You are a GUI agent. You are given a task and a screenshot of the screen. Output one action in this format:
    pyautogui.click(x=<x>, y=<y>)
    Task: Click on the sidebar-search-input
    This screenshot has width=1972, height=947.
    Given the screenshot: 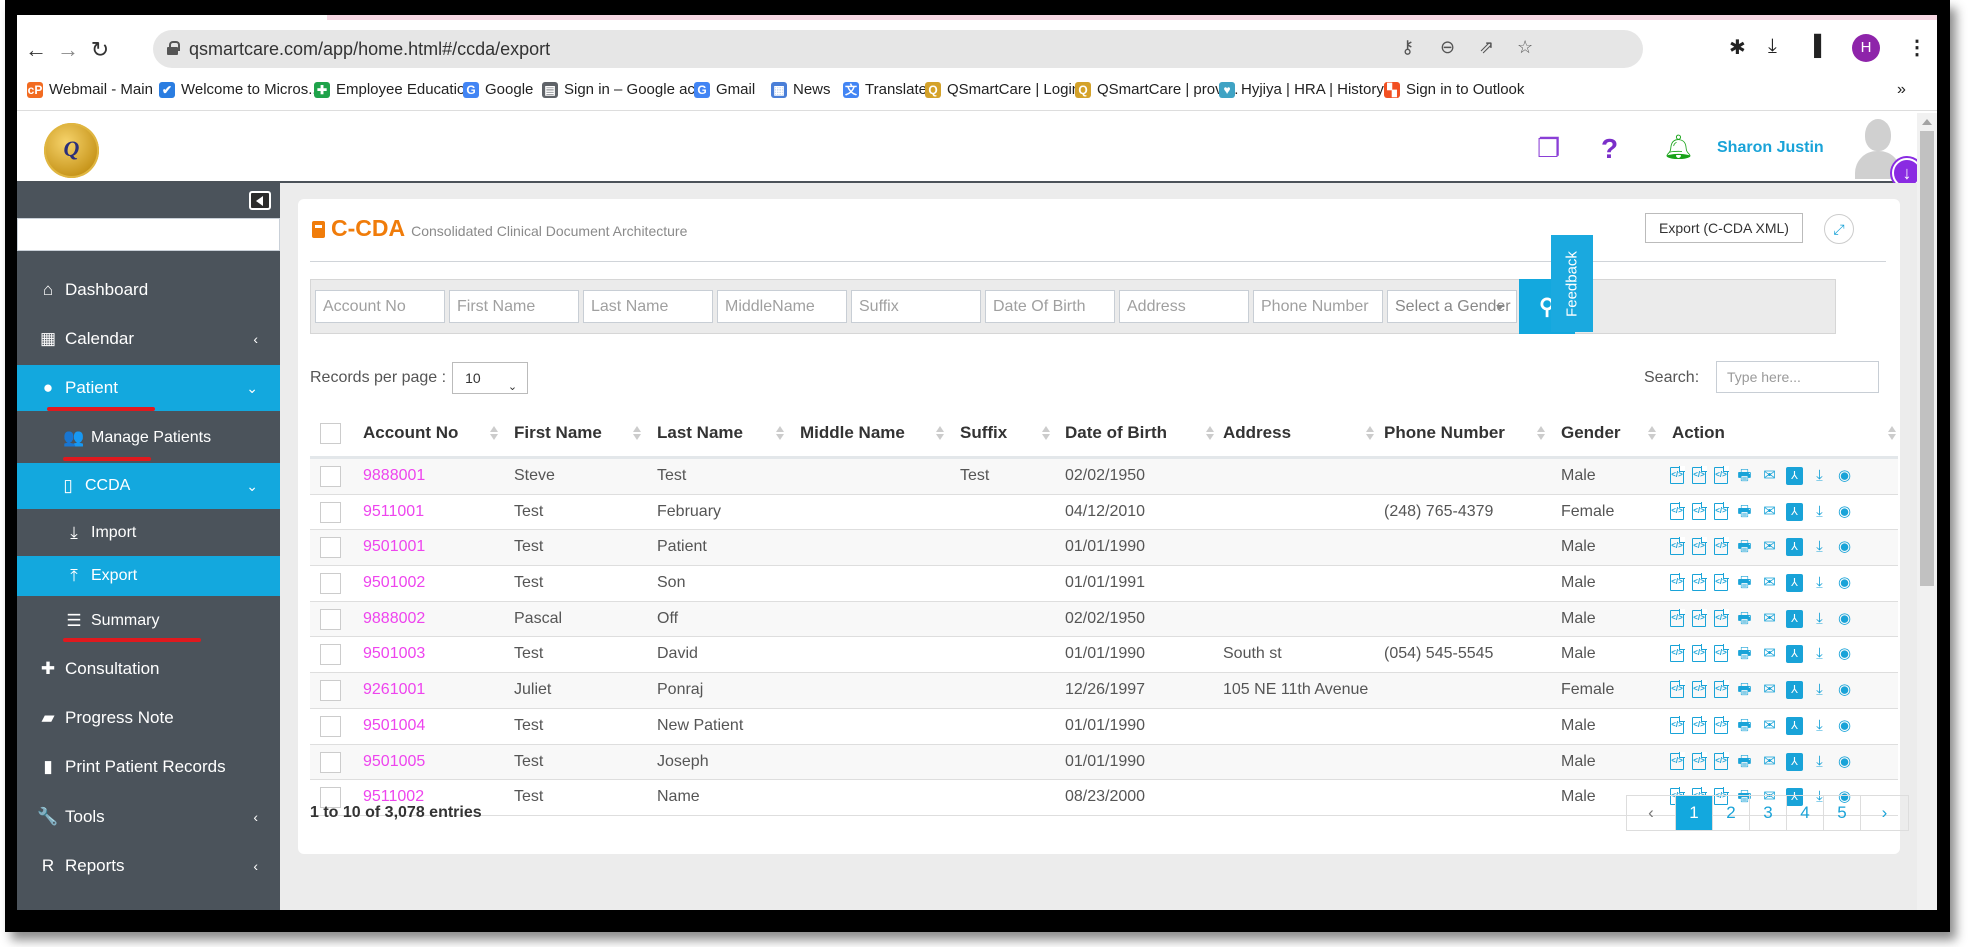 What is the action you would take?
    pyautogui.click(x=148, y=234)
    